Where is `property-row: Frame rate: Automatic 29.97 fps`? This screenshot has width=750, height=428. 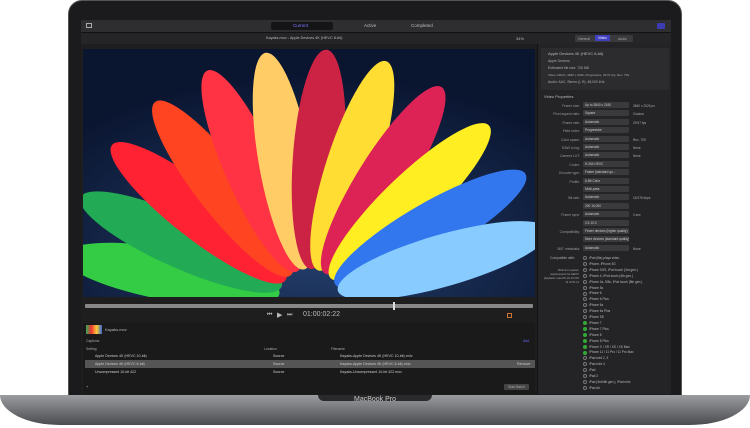 property-row: Frame rate: Automatic 29.97 fps is located at coordinates (604, 122).